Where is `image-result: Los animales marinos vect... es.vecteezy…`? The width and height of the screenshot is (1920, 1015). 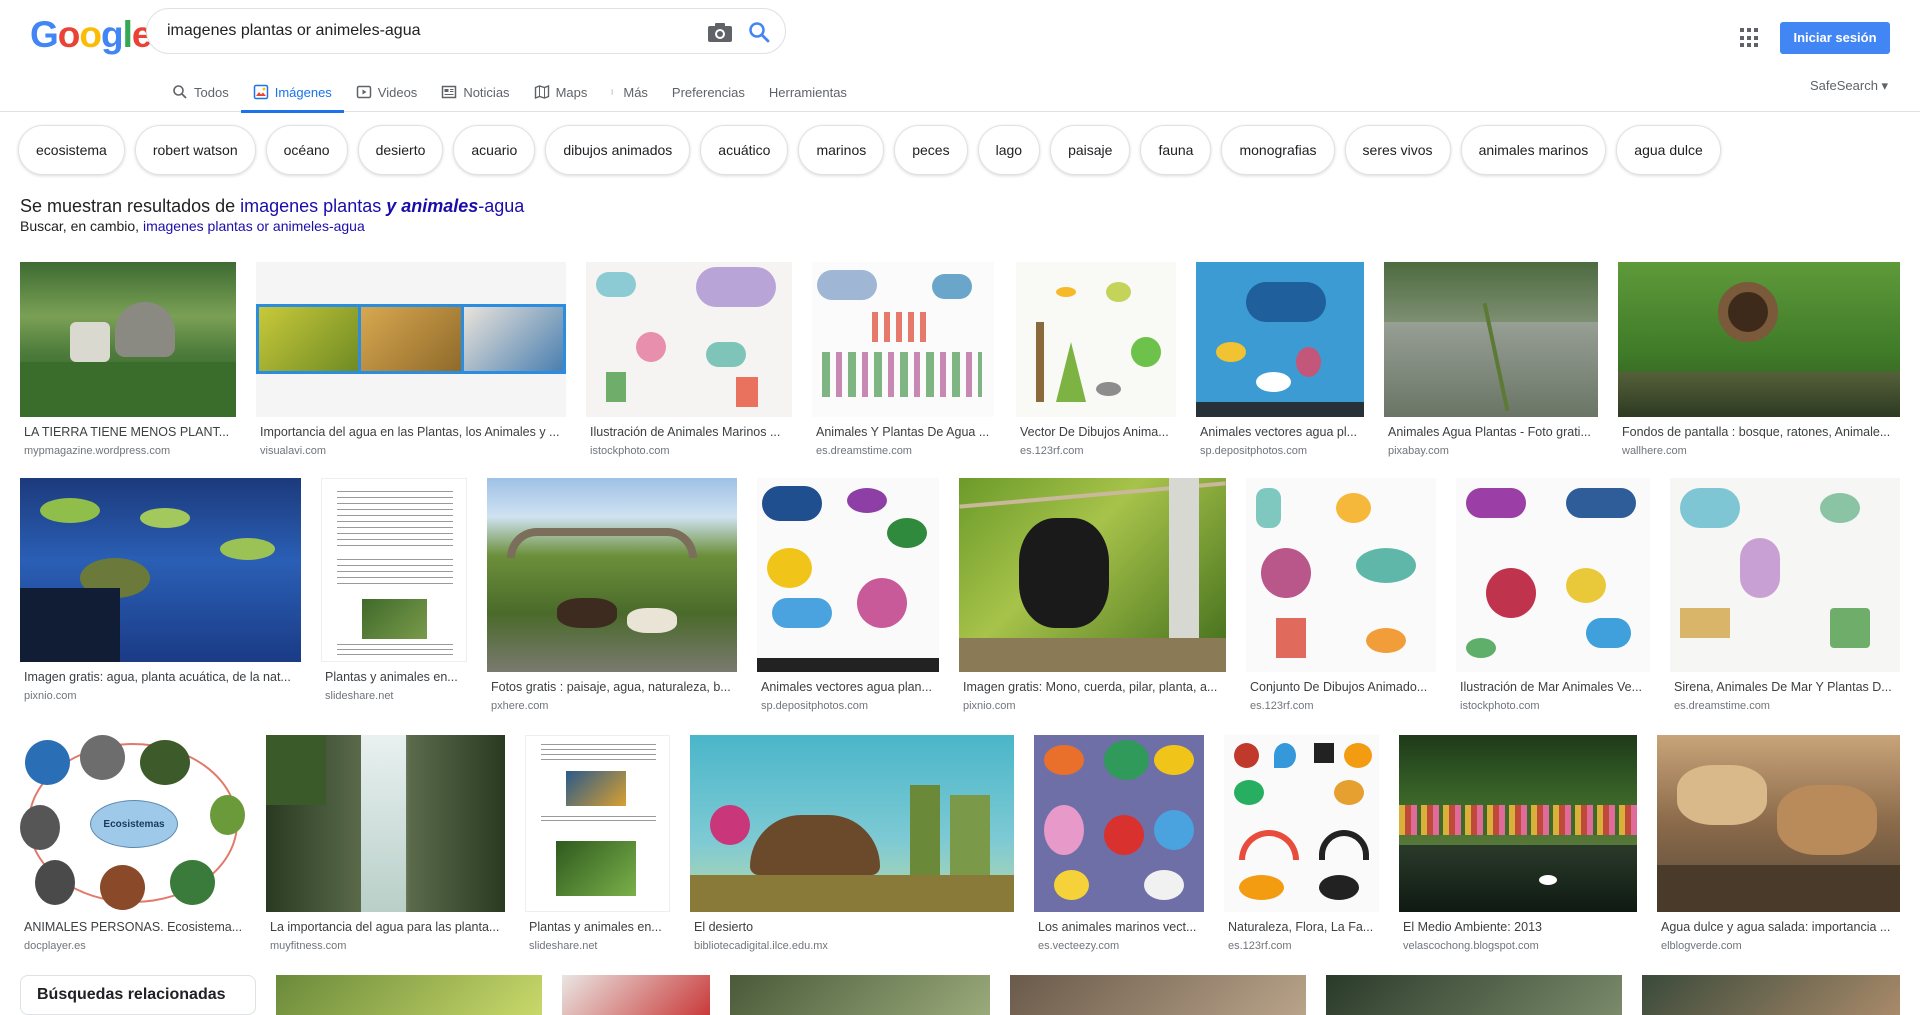
image-result: Los animales marinos vect... es.vecteezy… is located at coordinates (1119, 843).